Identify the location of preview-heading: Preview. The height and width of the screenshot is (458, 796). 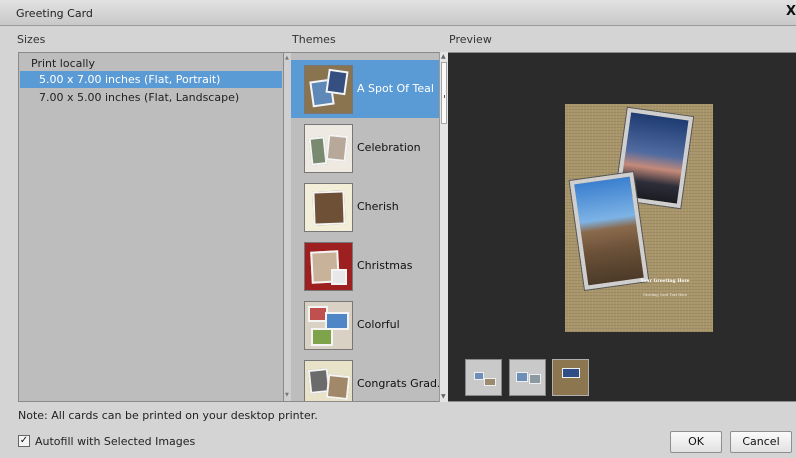
(470, 39).